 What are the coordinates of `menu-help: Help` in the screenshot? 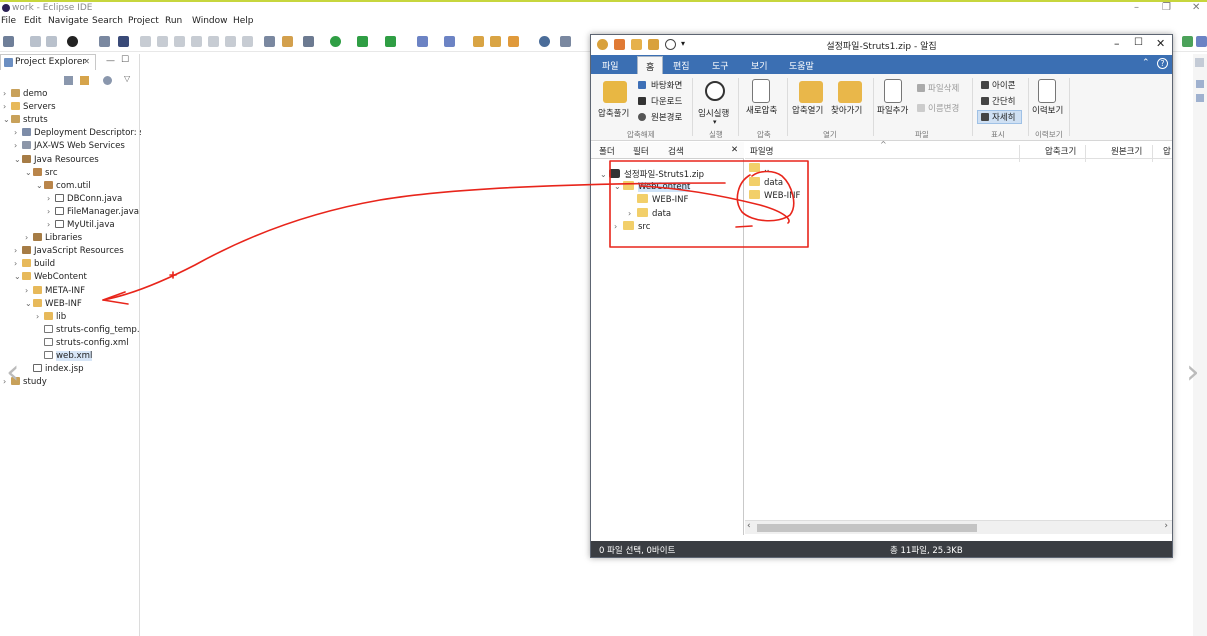 It's located at (243, 21).